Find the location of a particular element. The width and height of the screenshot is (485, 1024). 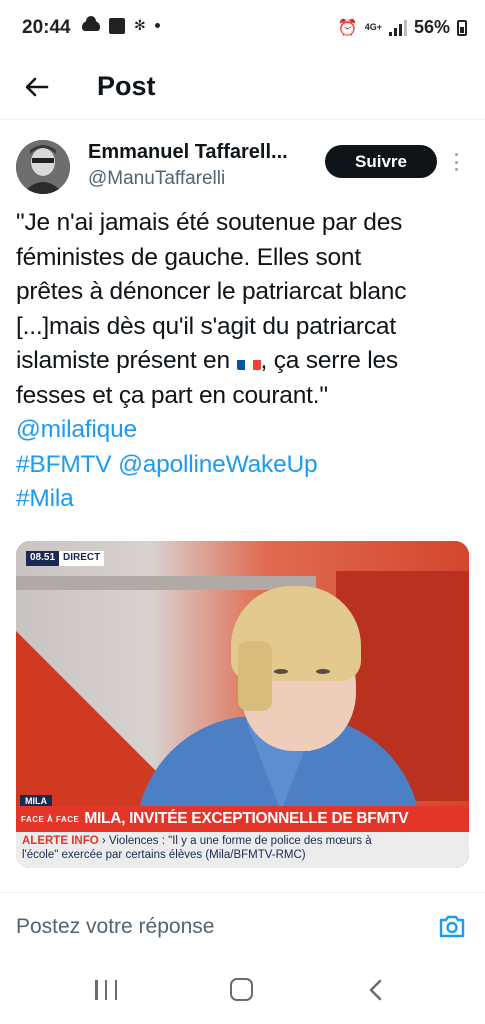

post-text-line-with-flag: islamiste présent en , ça serre les is located at coordinates (243, 361).